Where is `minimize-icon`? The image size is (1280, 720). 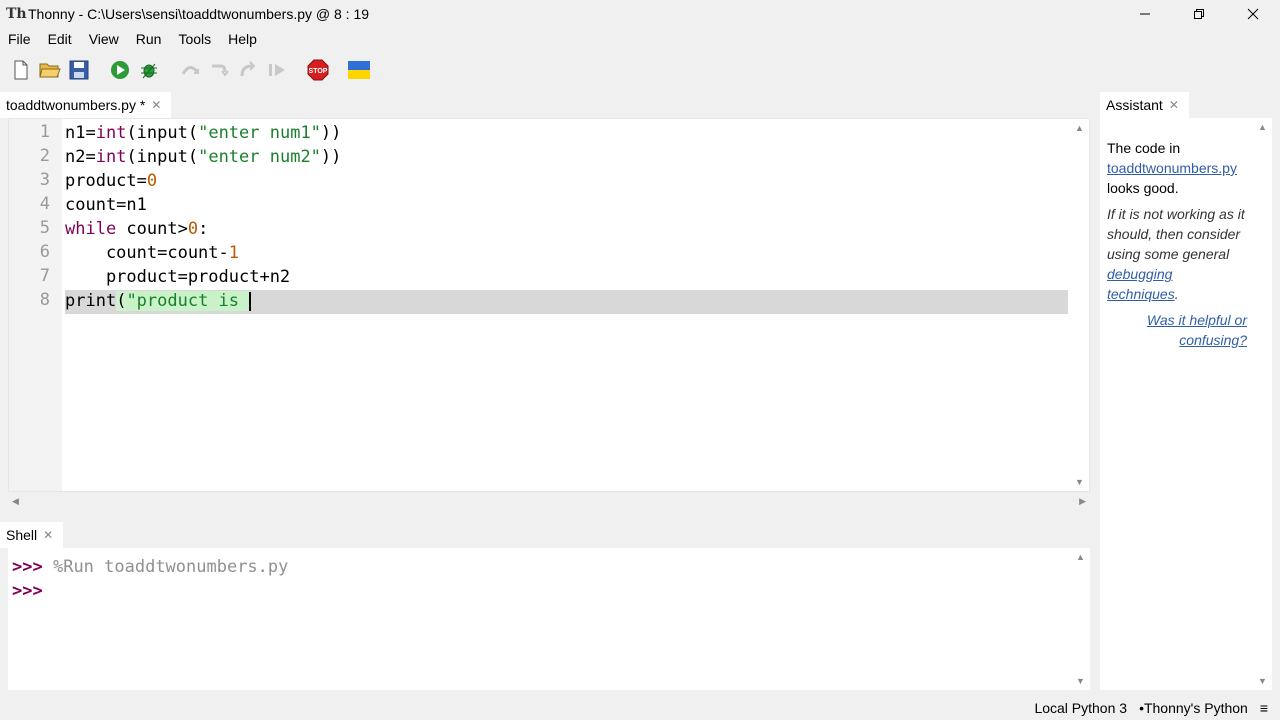 minimize-icon is located at coordinates (1145, 14).